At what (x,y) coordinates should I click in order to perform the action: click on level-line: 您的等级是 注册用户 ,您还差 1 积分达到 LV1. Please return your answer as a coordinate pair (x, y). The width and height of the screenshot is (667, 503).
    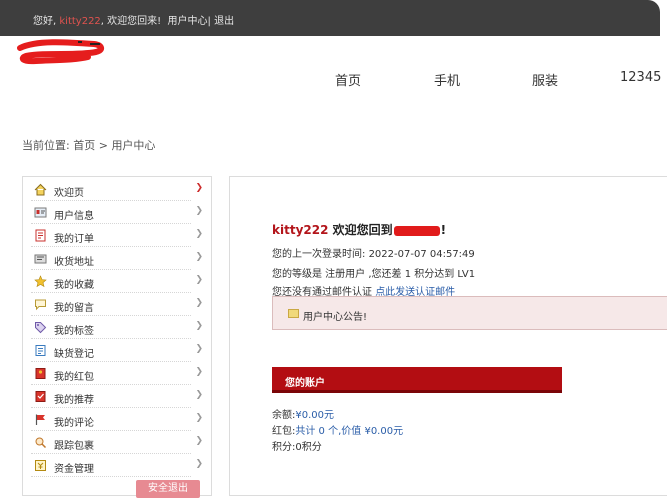
    Looking at the image, I should click on (374, 274).